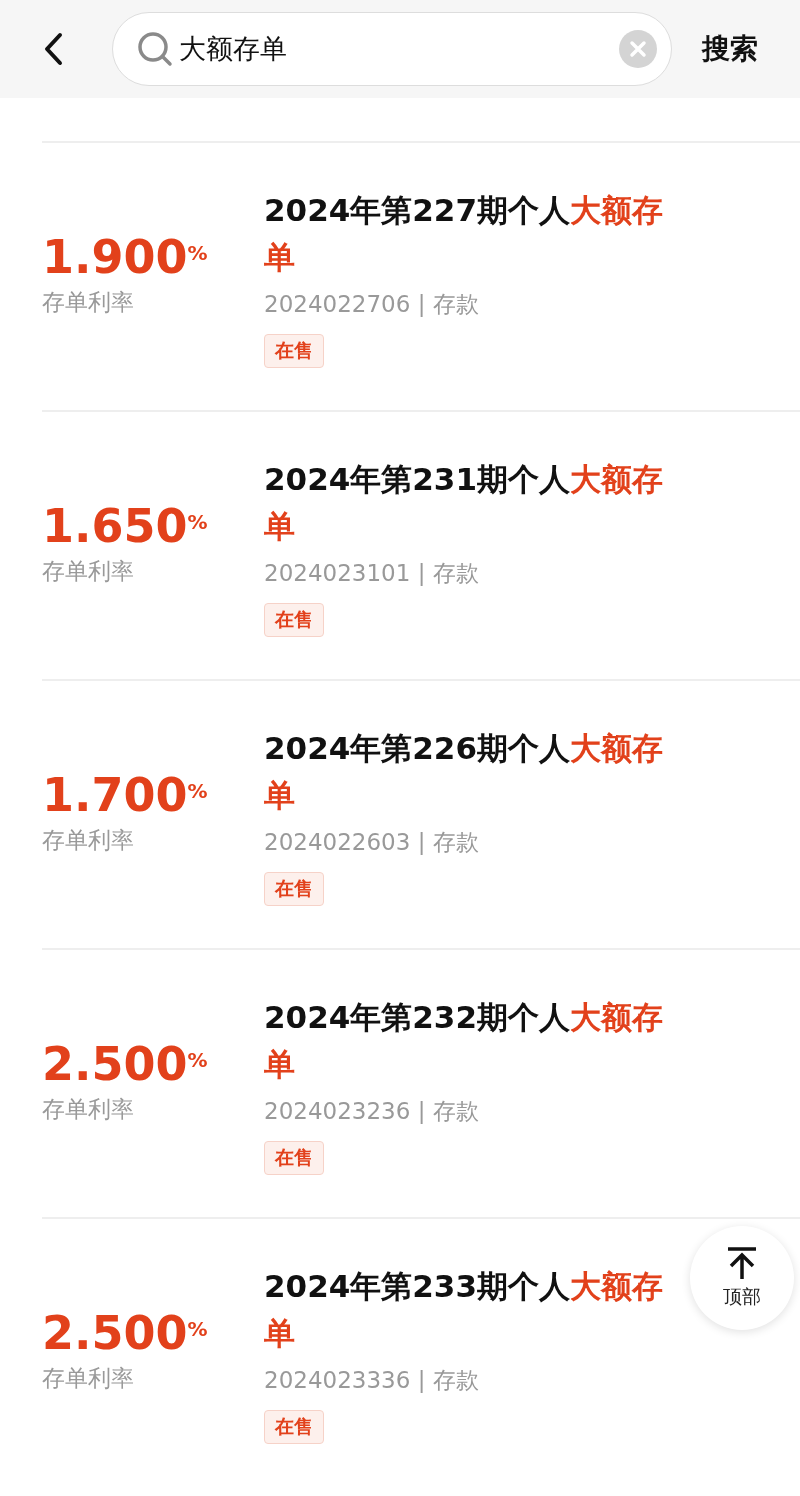 The height and width of the screenshot is (1496, 800). I want to click on search-input: 大额存单, so click(396, 49).